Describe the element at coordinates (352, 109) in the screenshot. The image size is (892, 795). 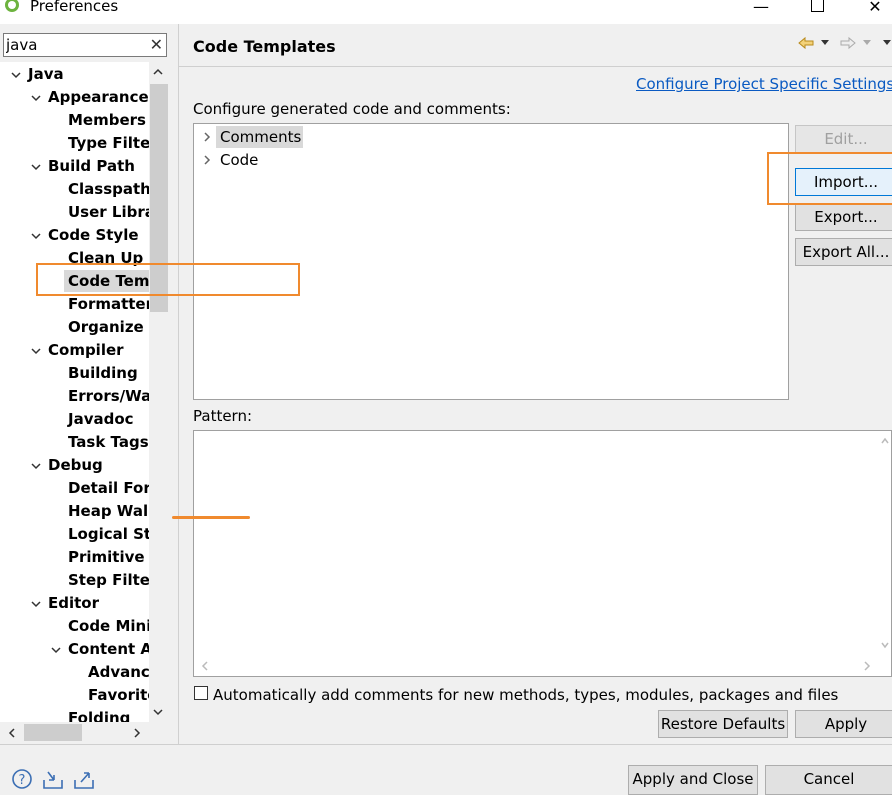
I see `configure-label: Configure generated code and comments:` at that location.